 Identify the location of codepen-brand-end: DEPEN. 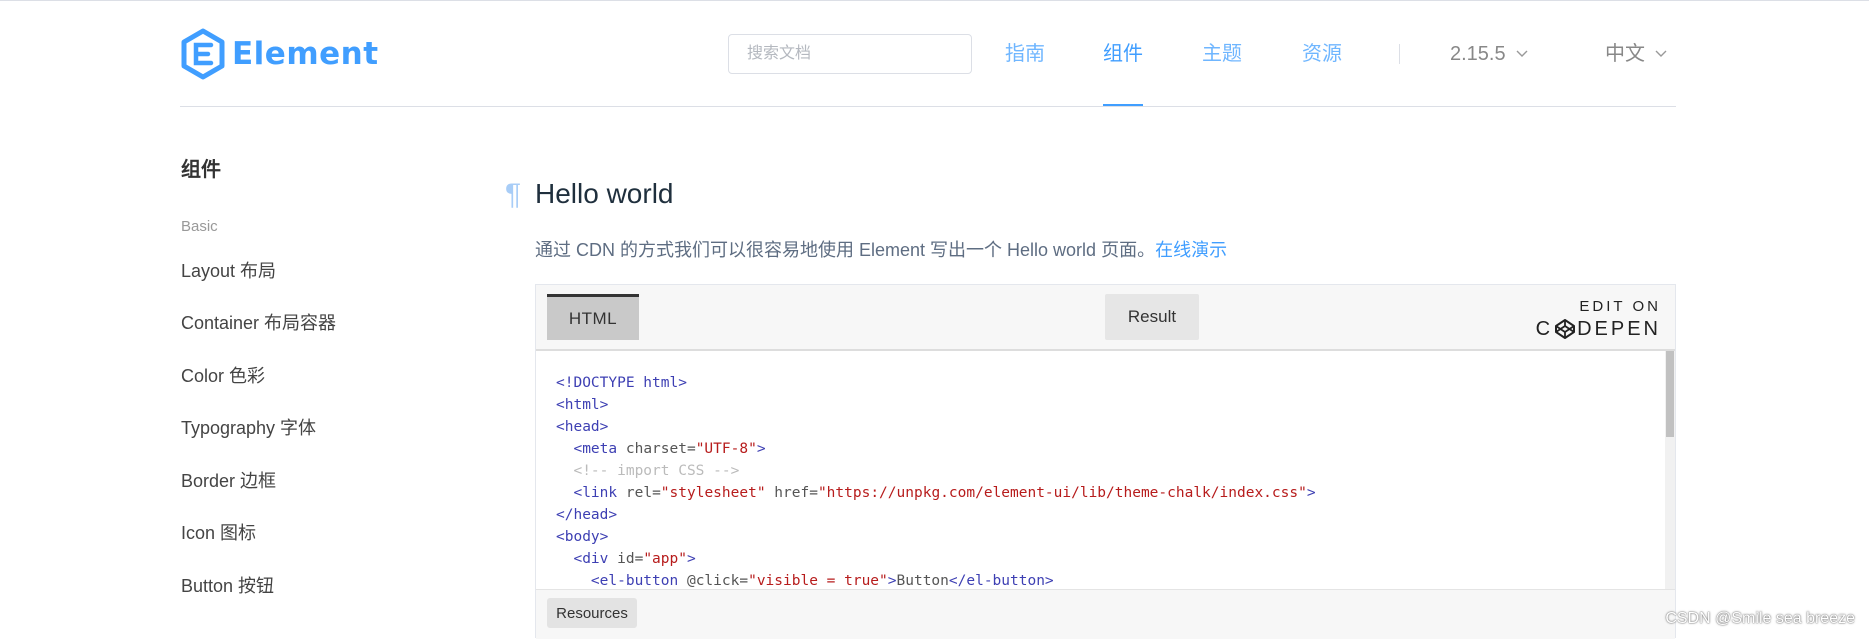
(1619, 329).